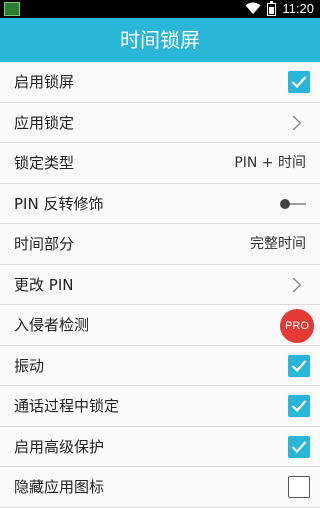 The height and width of the screenshot is (508, 320). Describe the element at coordinates (270, 163) in the screenshot. I see `lock-type-value: PIN + 时间` at that location.